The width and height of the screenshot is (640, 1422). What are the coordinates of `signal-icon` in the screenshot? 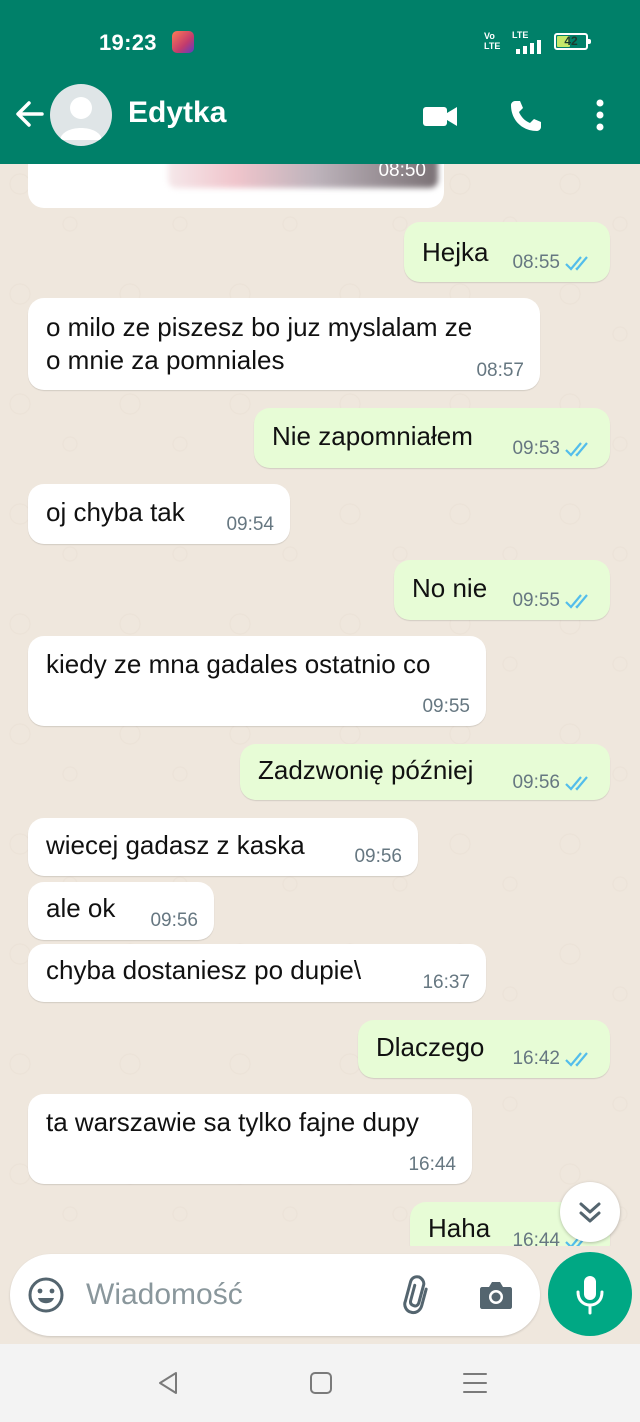 It's located at (530, 47).